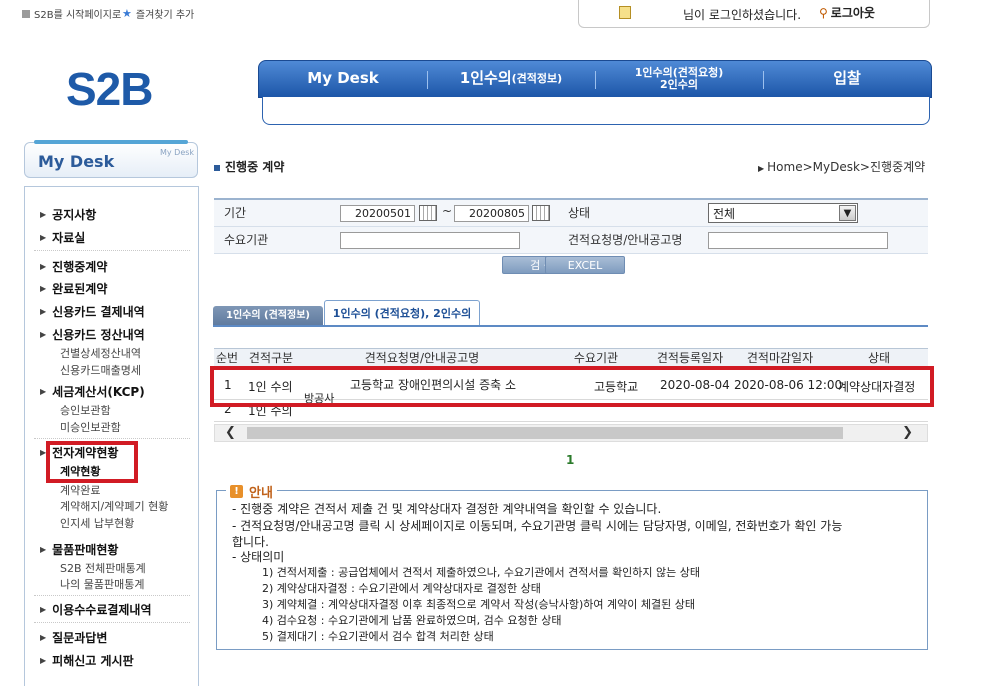 Image resolution: width=990 pixels, height=686 pixels. I want to click on sidebar-sub-contract-cancel: 계약해지/계약폐기 현황, so click(114, 506).